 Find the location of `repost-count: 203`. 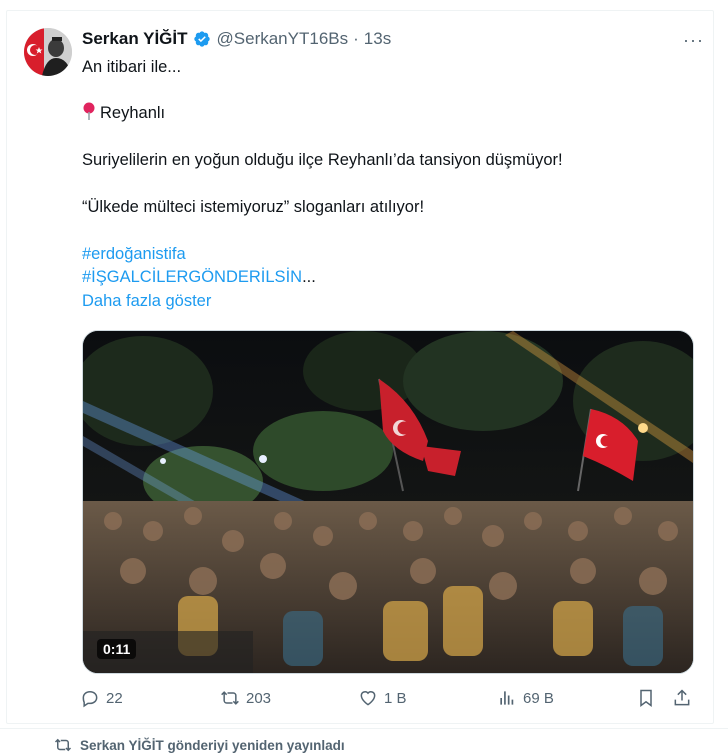

repost-count: 203 is located at coordinates (259, 698).